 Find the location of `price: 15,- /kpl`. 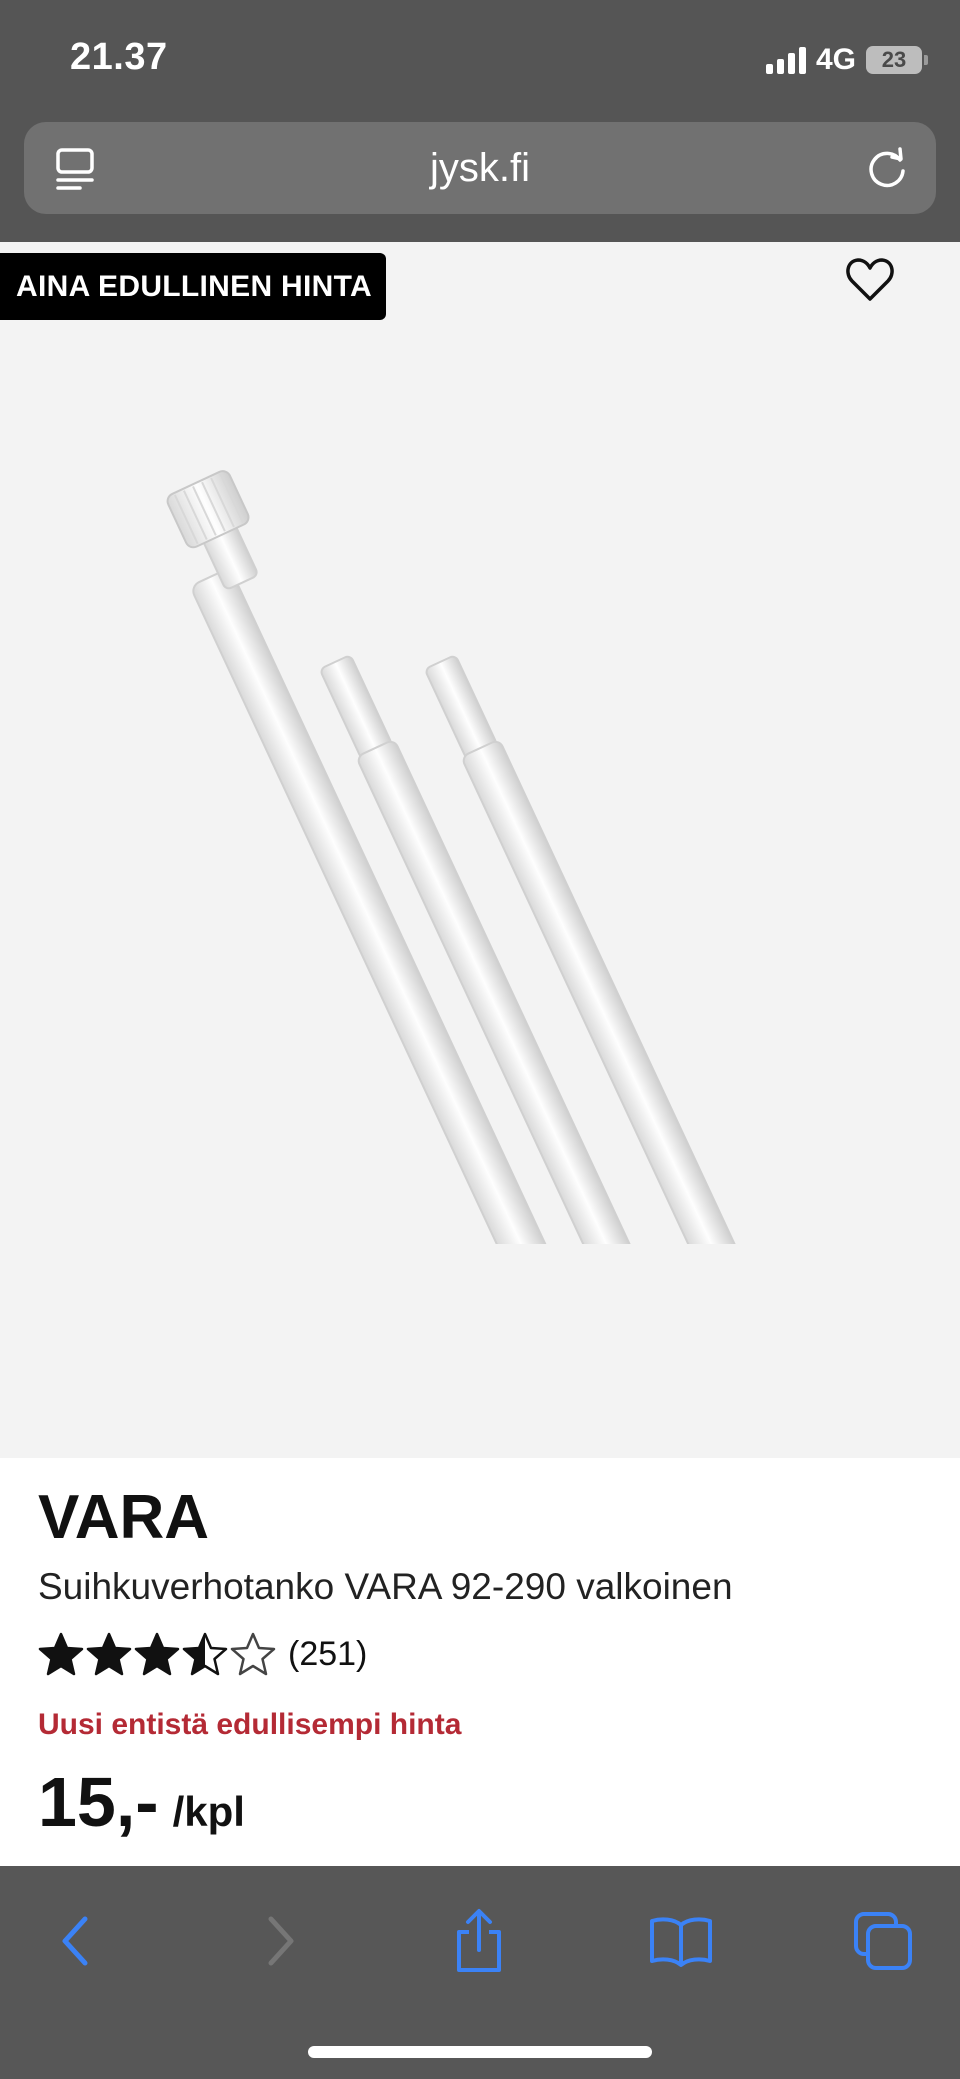

price: 15,- /kpl is located at coordinates (141, 1802).